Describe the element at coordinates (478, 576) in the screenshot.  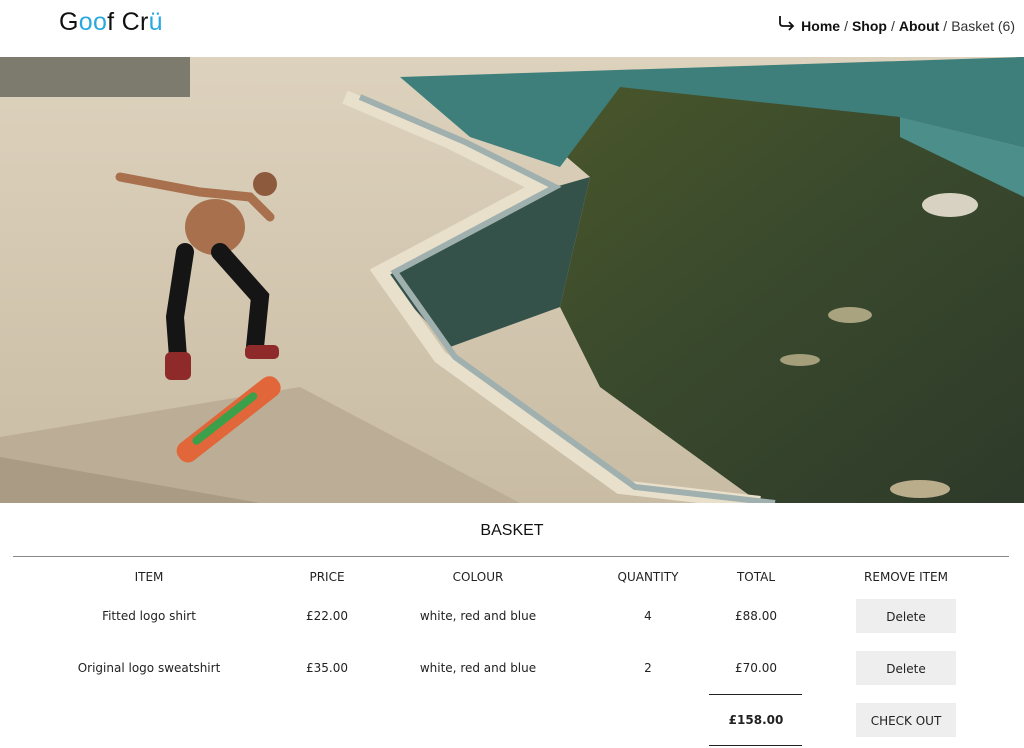
I see `column-header-colour: COLOUR` at that location.